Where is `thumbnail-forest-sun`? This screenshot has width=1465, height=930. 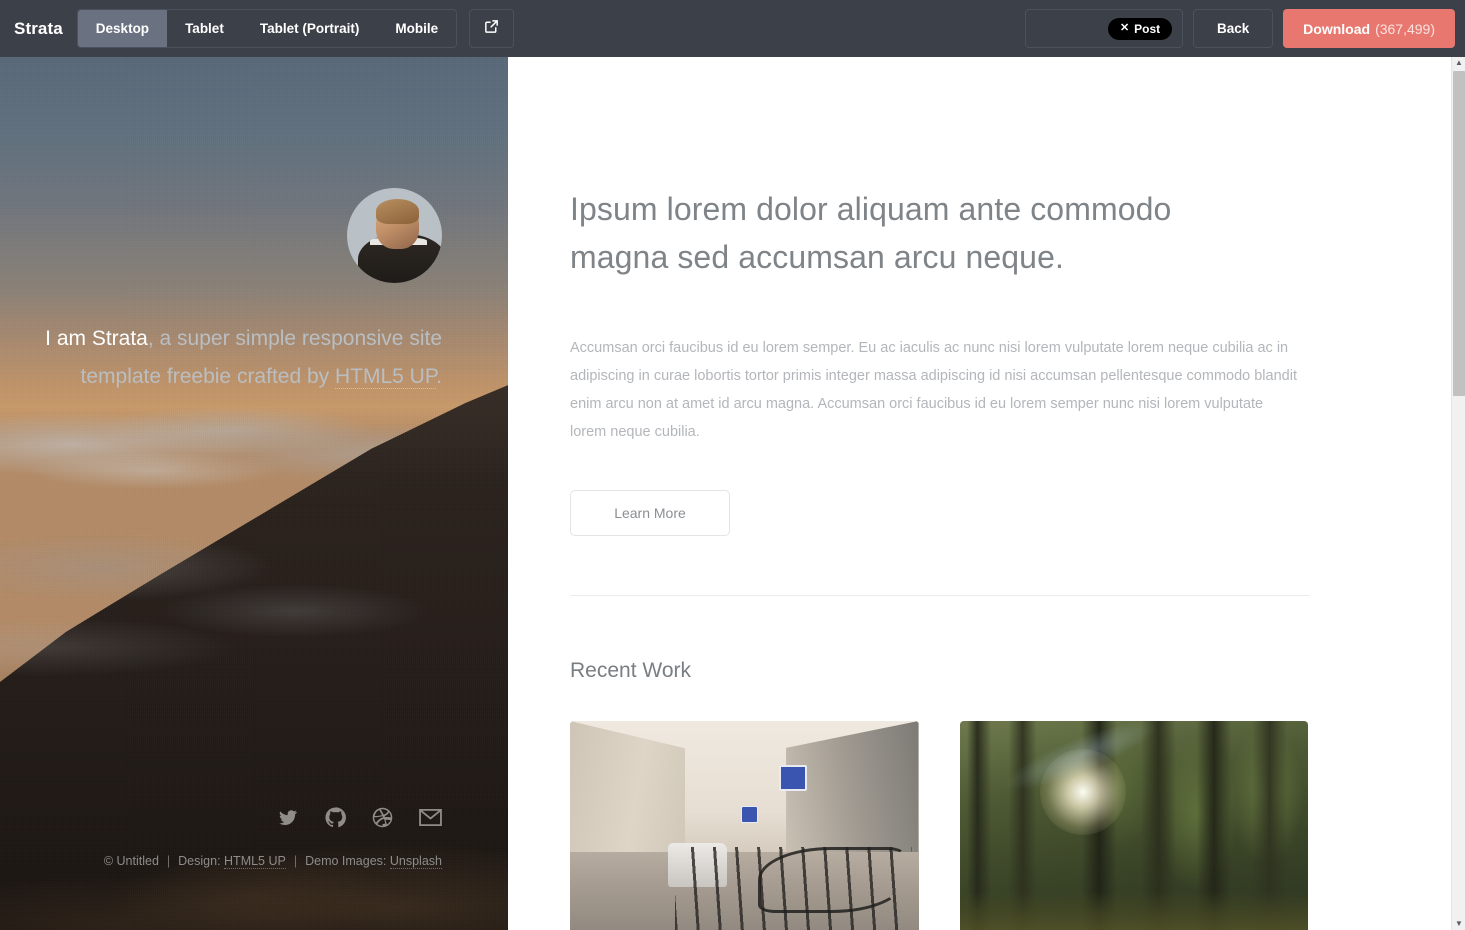 thumbnail-forest-sun is located at coordinates (1133, 825).